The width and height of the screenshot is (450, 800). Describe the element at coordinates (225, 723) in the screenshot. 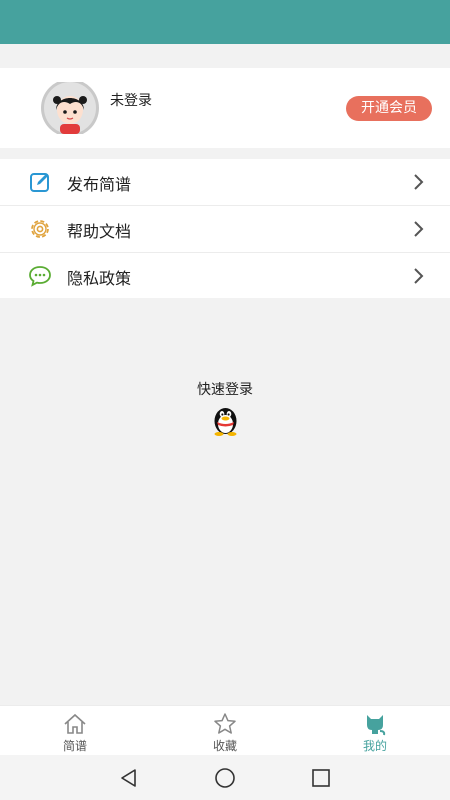

I see `star-icon` at that location.